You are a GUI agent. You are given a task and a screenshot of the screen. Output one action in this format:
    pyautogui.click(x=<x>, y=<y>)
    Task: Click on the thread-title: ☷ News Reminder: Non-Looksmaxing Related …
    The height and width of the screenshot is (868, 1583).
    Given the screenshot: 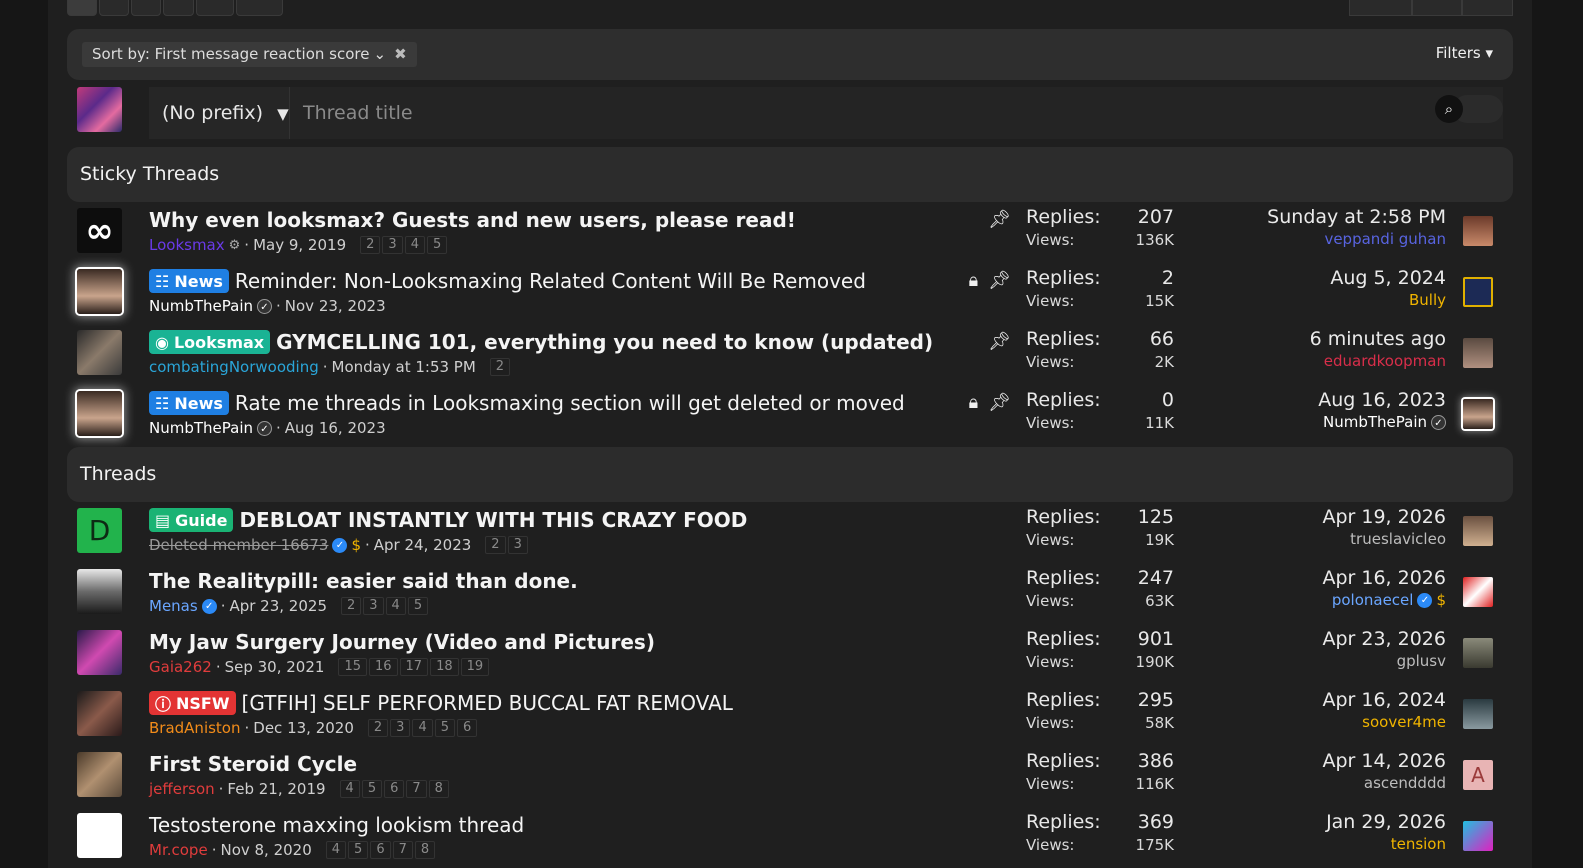 What is the action you would take?
    pyautogui.click(x=507, y=281)
    